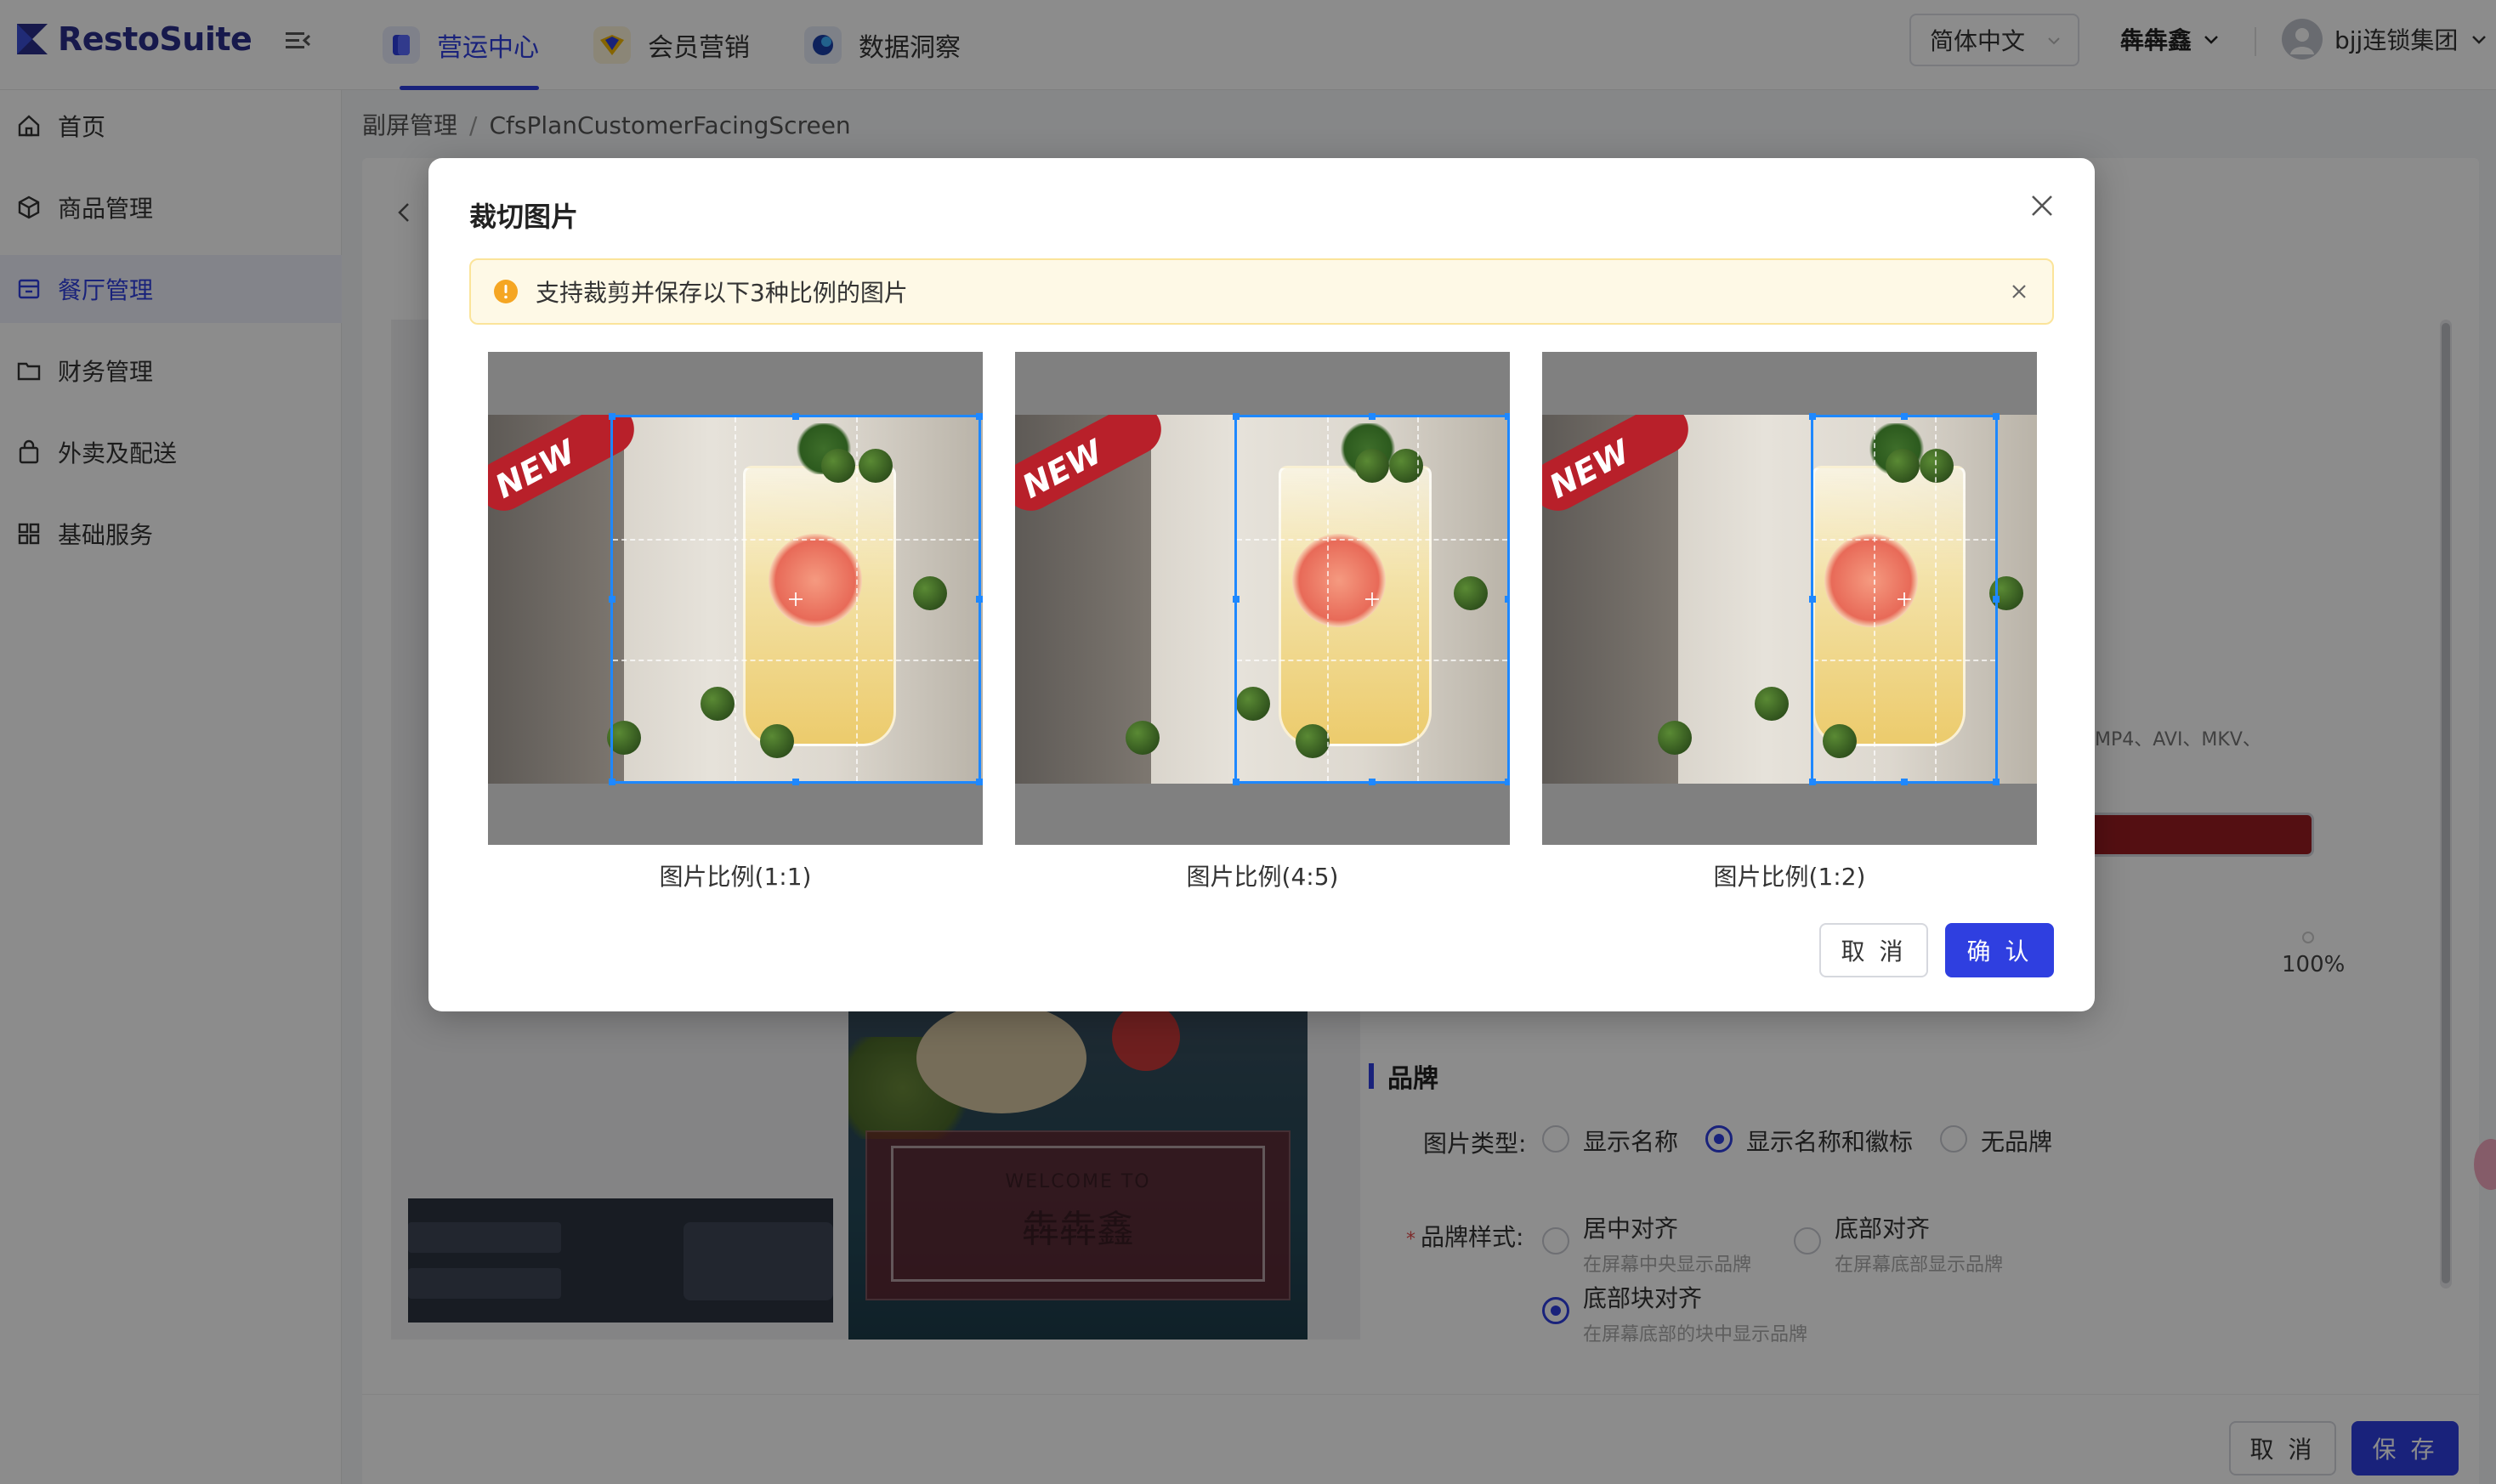 This screenshot has height=1484, width=2496. I want to click on info-alert: 支持裁剪并保存以下3种比例的图片, so click(1262, 291).